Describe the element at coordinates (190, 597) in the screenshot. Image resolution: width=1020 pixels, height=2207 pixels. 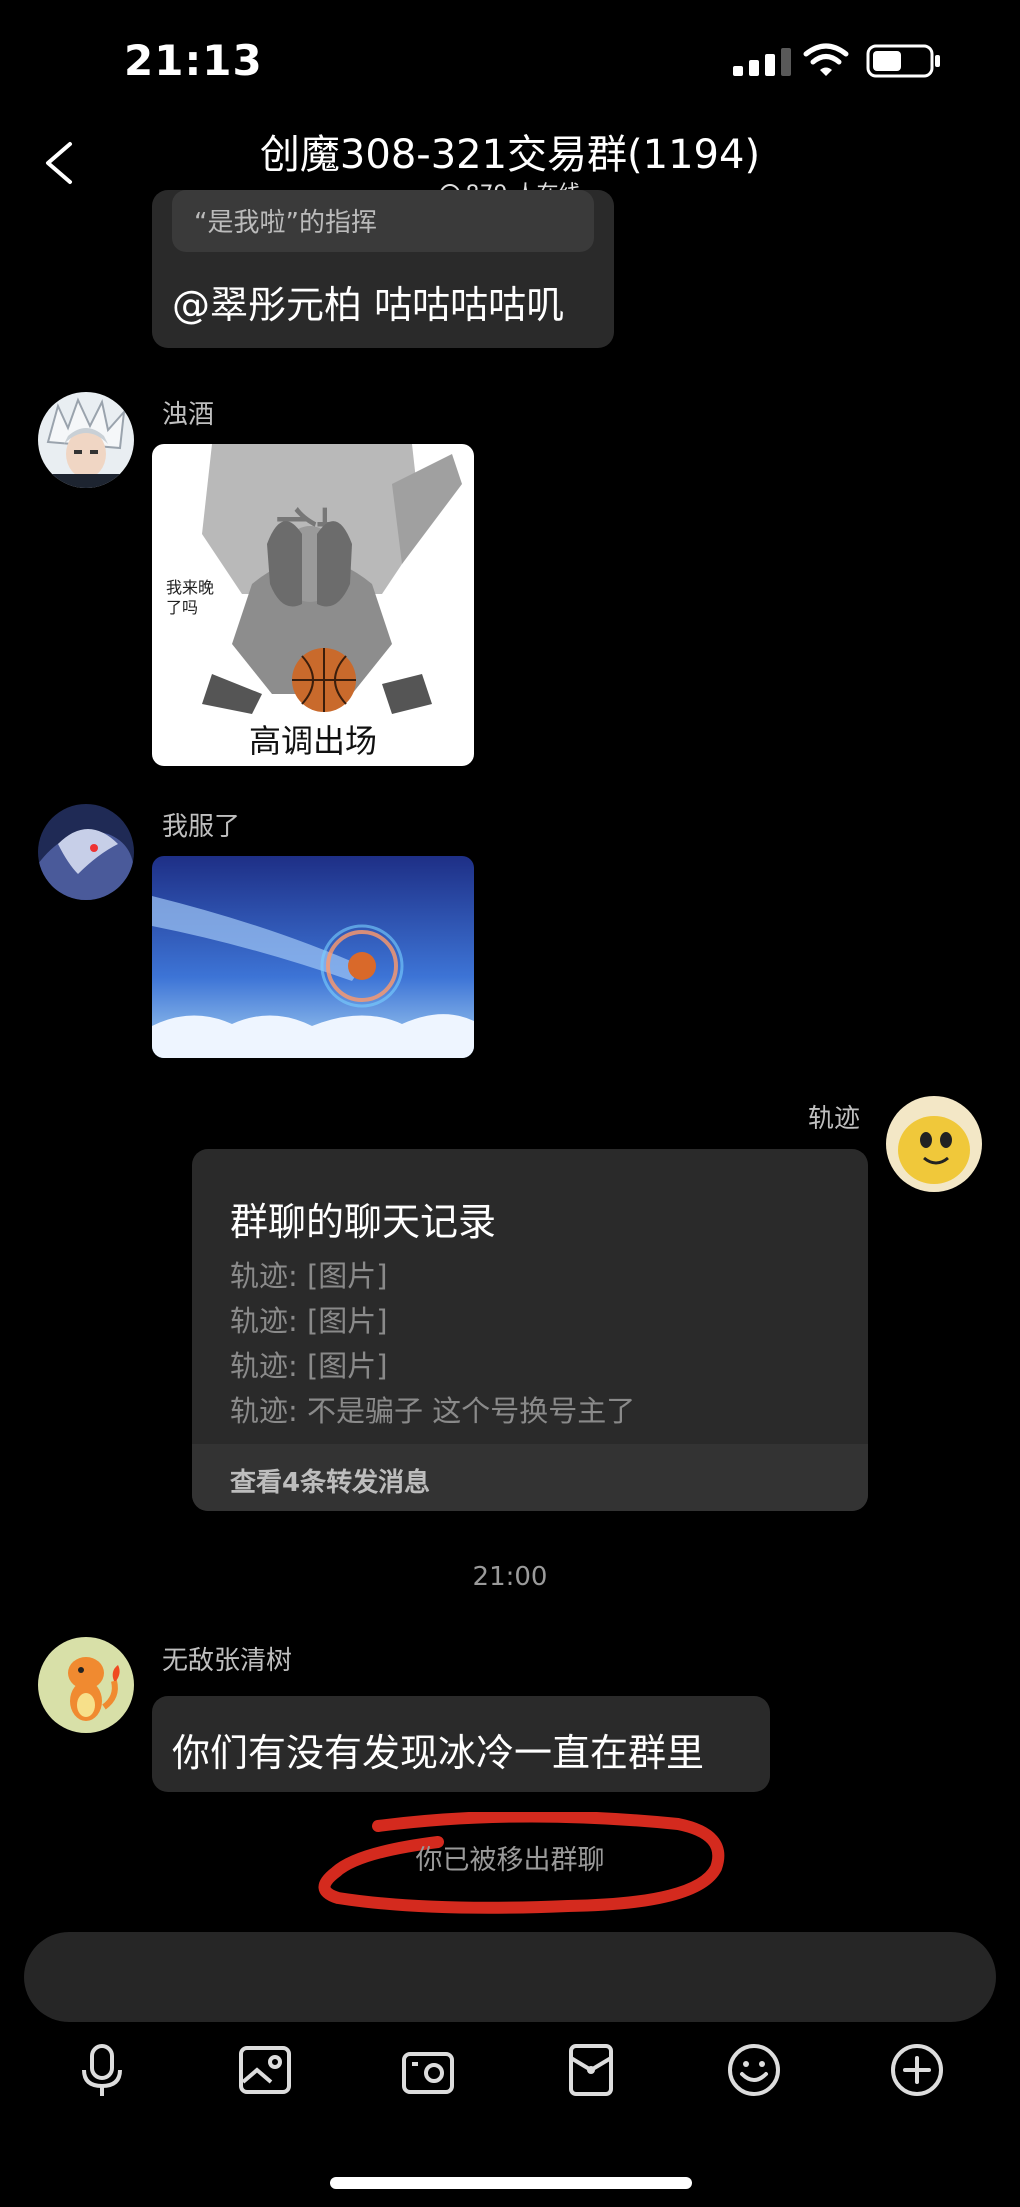
I see `sticker-side-text: 我来晚了吗` at that location.